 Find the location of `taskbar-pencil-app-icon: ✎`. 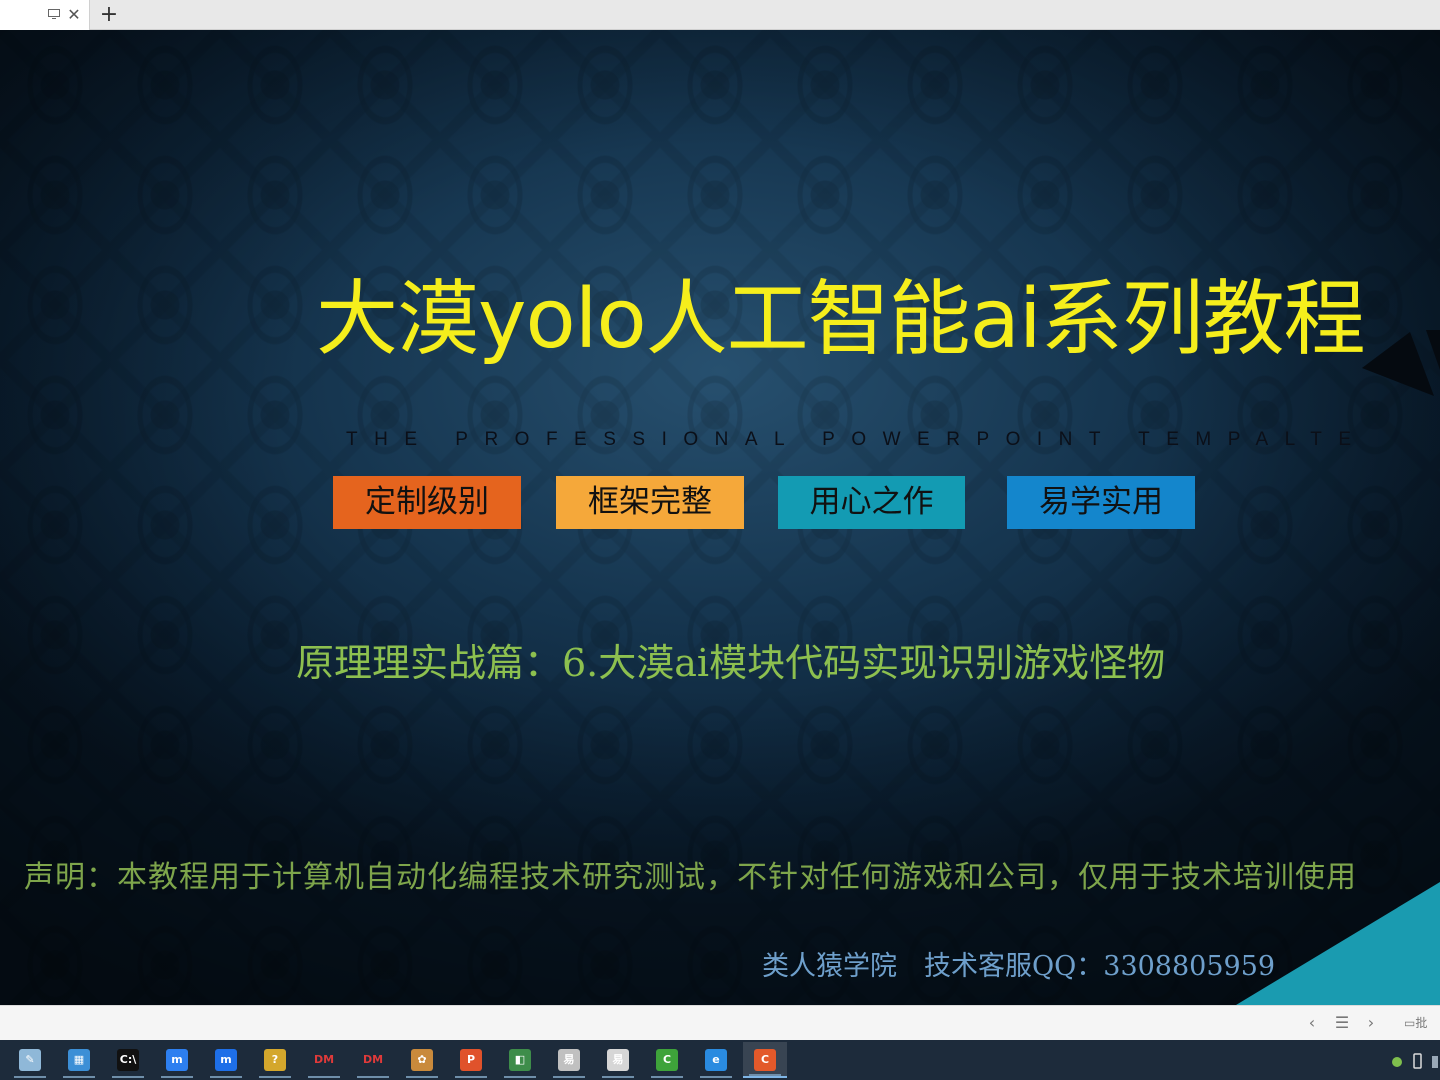

taskbar-pencil-app-icon: ✎ is located at coordinates (30, 1060).